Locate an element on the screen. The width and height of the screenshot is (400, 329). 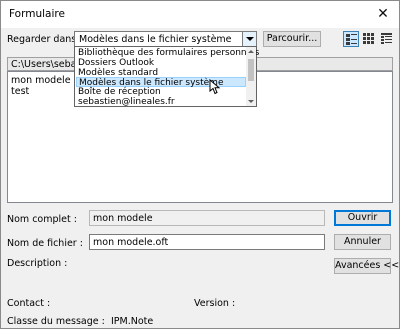
look-in-selected: Modèles dans le fichier système is located at coordinates (155, 39).